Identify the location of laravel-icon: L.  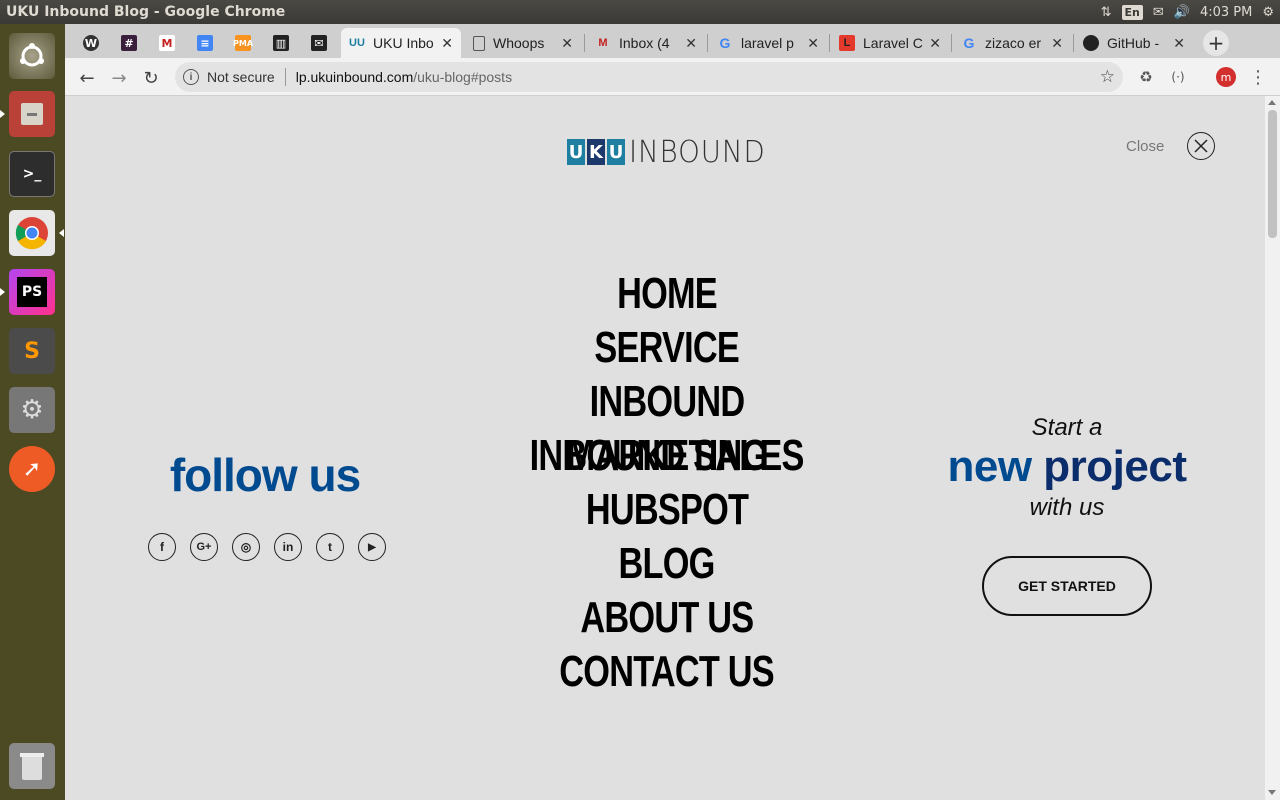
(847, 43).